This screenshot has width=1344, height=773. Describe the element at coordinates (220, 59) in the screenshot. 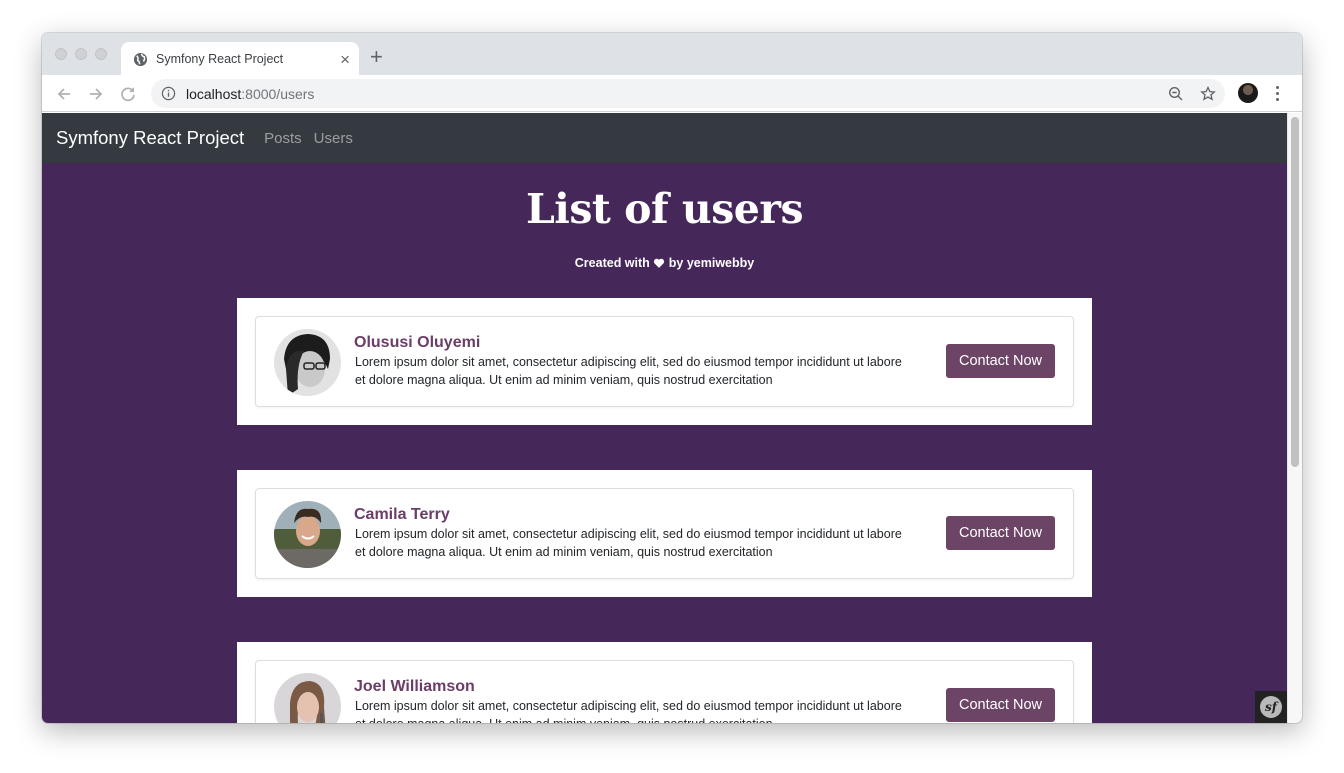

I see `tab-title: Symfony React Project` at that location.